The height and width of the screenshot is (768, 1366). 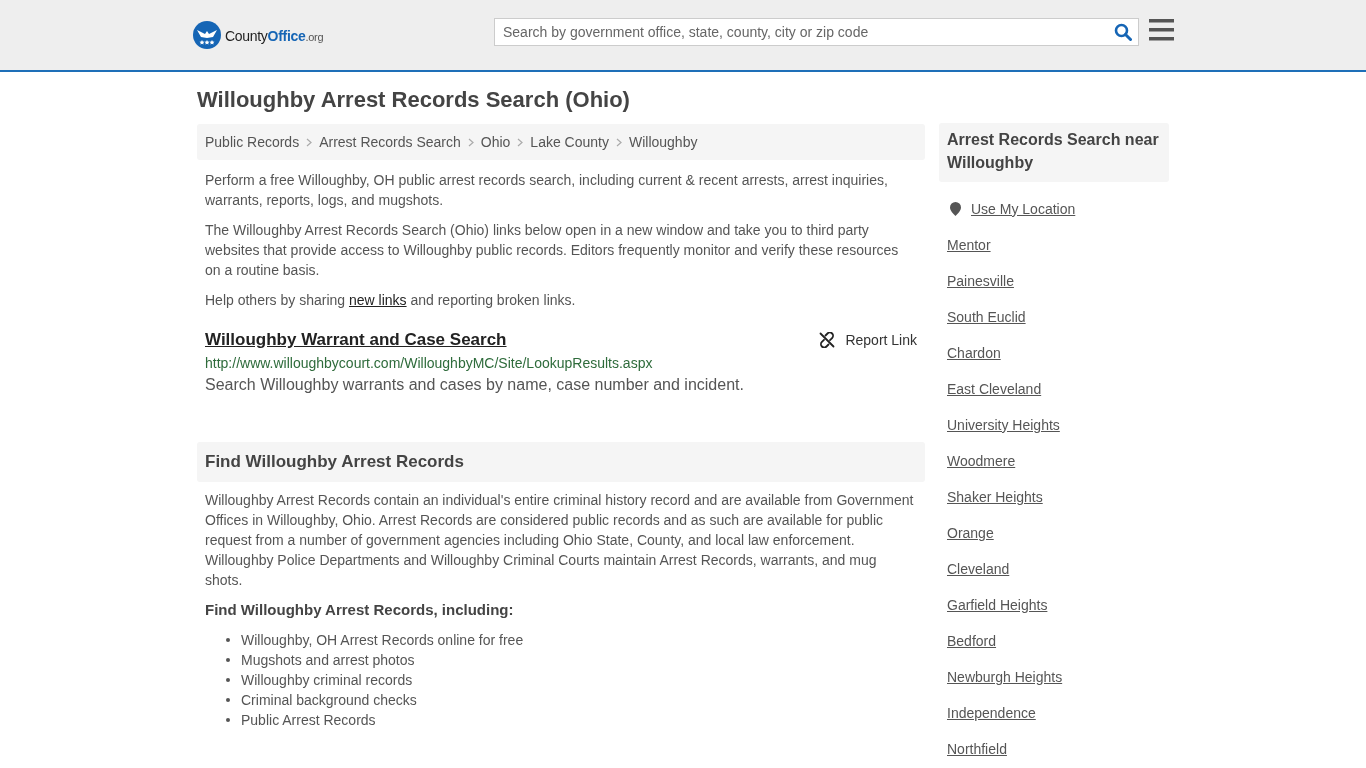 I want to click on help-text: Help others by sharing new links and reporting broken links., so click(x=390, y=300).